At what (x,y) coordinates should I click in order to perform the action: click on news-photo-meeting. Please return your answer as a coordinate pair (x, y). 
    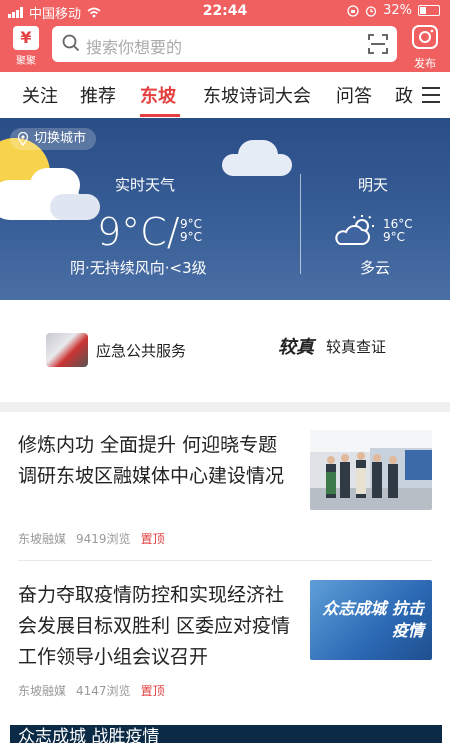
    Looking at the image, I should click on (371, 470).